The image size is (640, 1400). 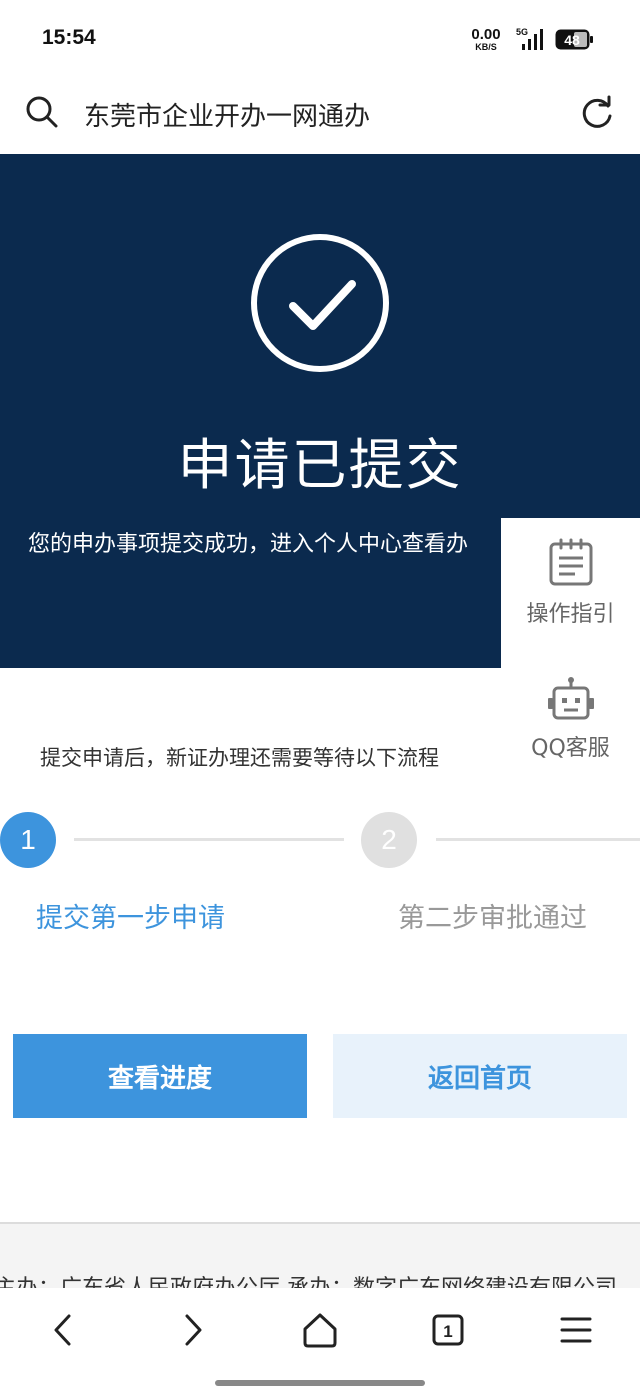 I want to click on qq-service-label: QQ客服, so click(x=570, y=748).